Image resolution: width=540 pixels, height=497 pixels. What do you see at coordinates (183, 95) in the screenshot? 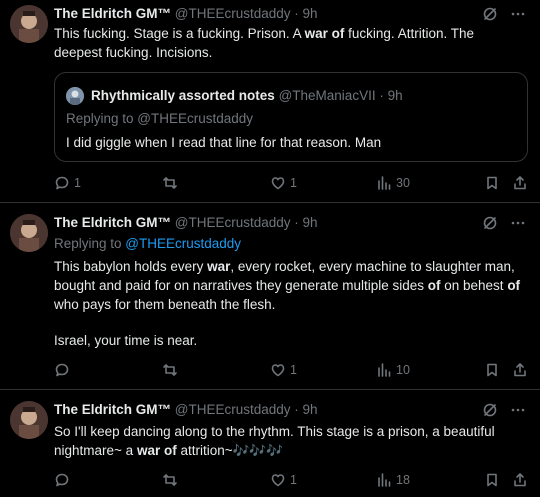
I see `quote-display-name: Rhythmically assorted notes` at bounding box center [183, 95].